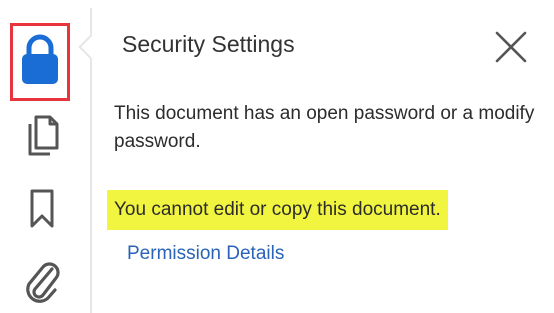 The height and width of the screenshot is (313, 554). I want to click on security-lock-button, so click(40, 62).